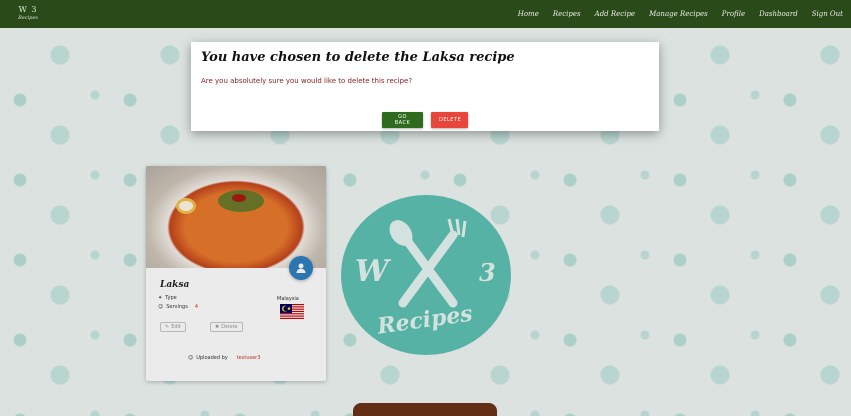  What do you see at coordinates (615, 14) in the screenshot?
I see `nav-link-add-recipe: Add Recipe` at bounding box center [615, 14].